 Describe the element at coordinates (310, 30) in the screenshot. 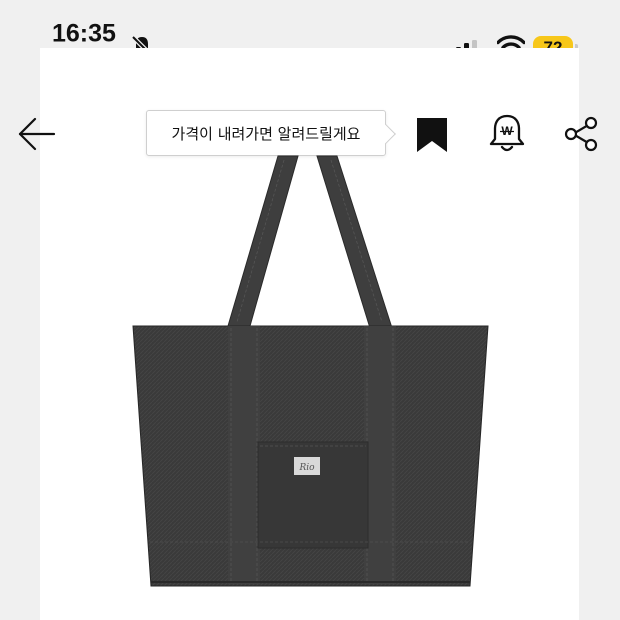

I see `status-bar: 16:35 72` at that location.